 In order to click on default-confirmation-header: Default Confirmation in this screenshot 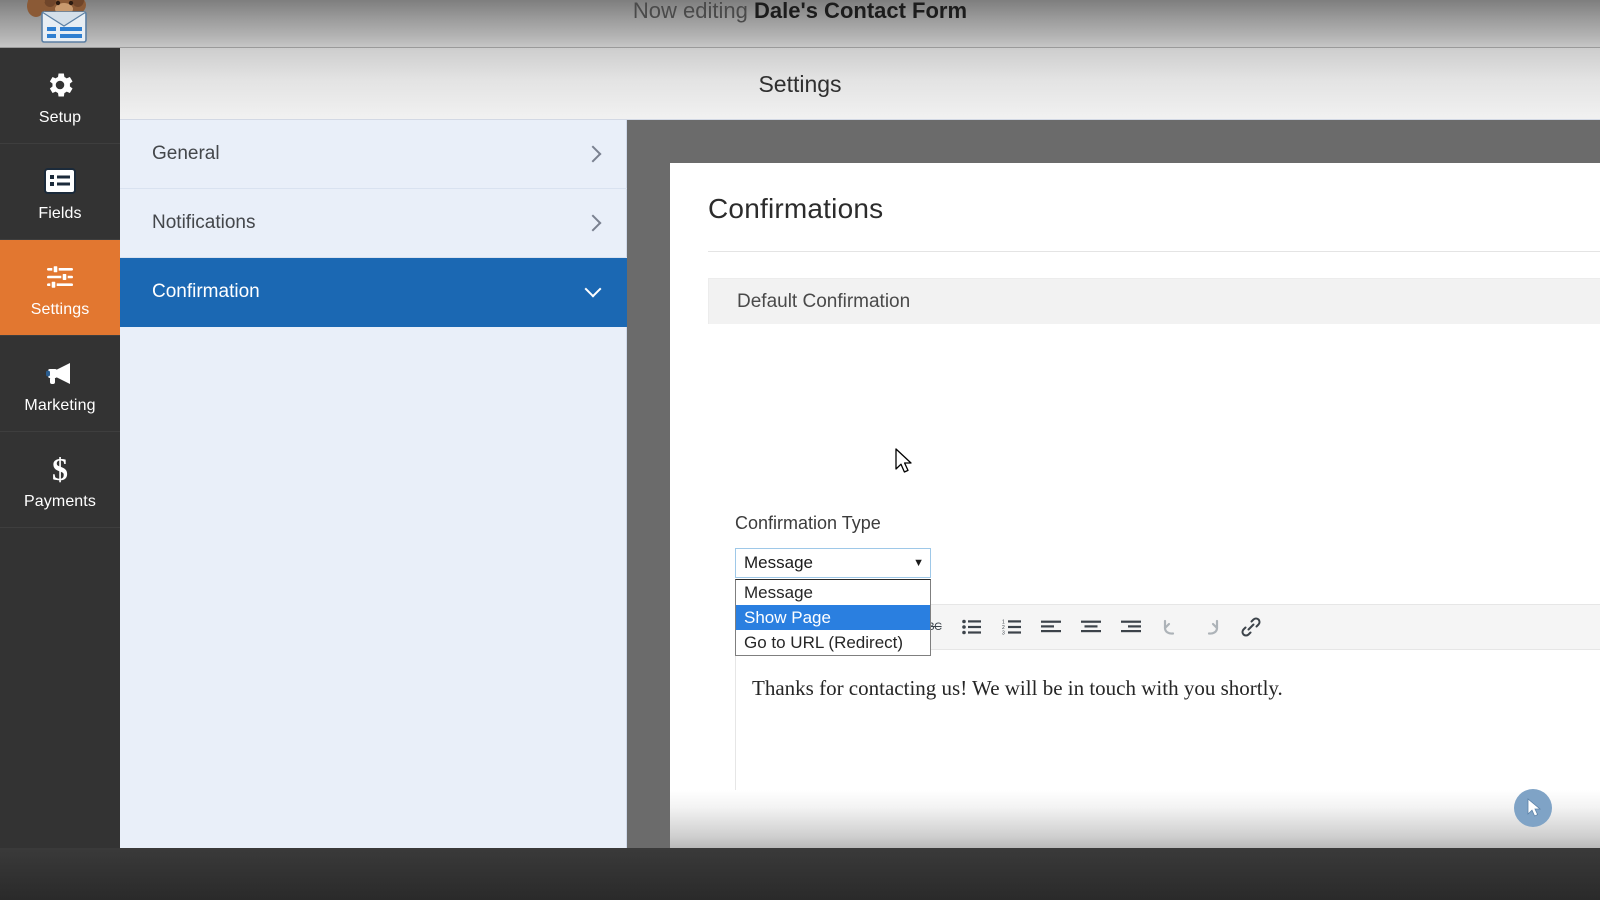, I will do `click(1154, 301)`.